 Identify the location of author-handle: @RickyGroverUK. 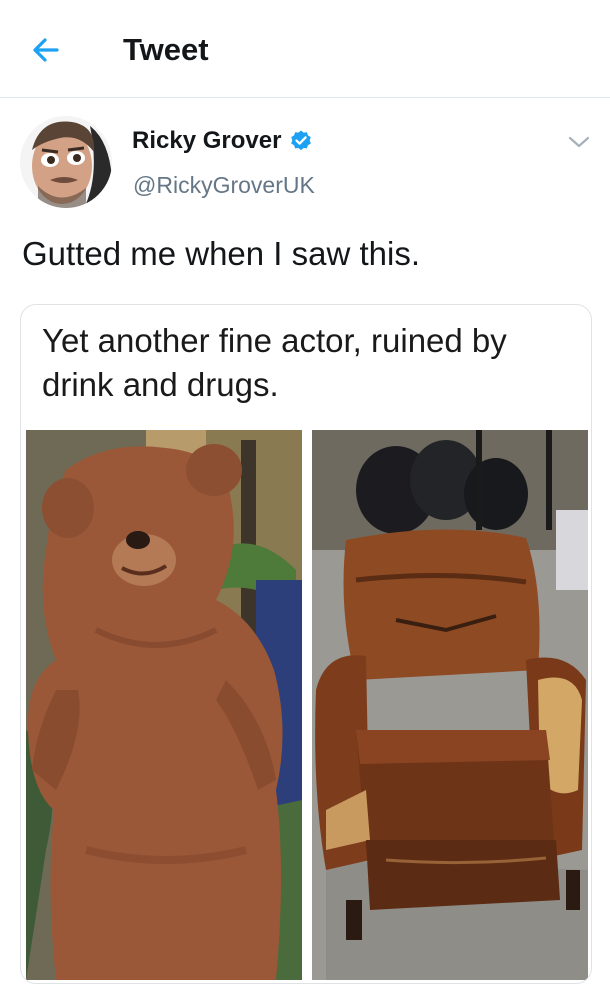
(224, 185).